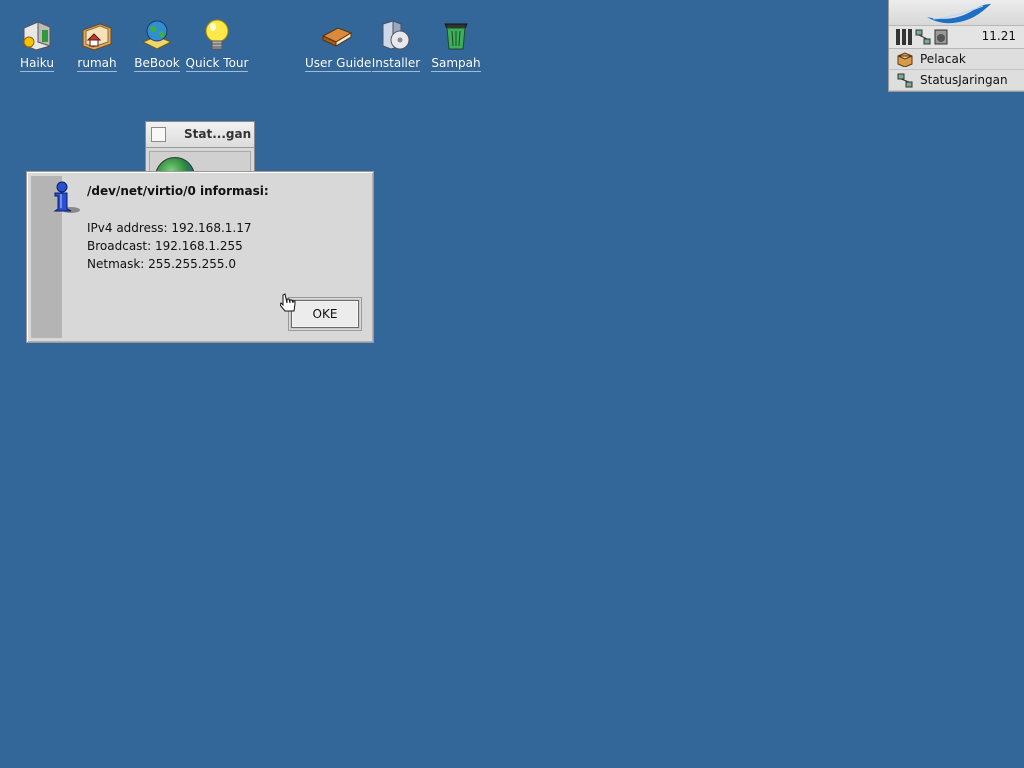 The image size is (1024, 768). I want to click on deskbar-item-label: Pelacak, so click(943, 59).